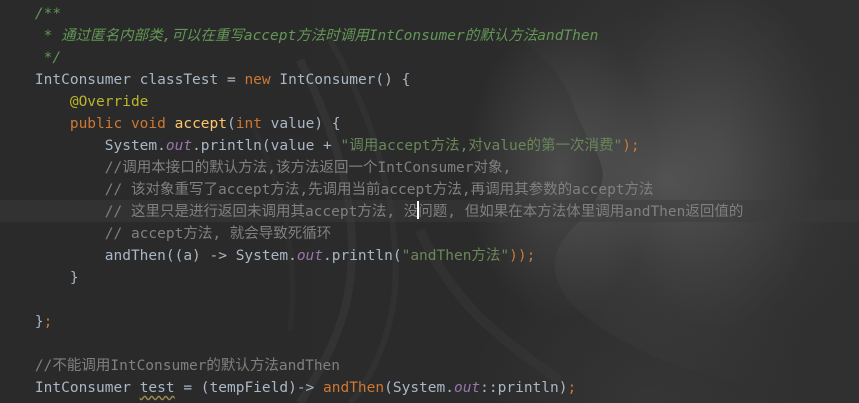 The height and width of the screenshot is (403, 859). Describe the element at coordinates (524, 388) in the screenshot. I see `code-token: ::println)` at that location.